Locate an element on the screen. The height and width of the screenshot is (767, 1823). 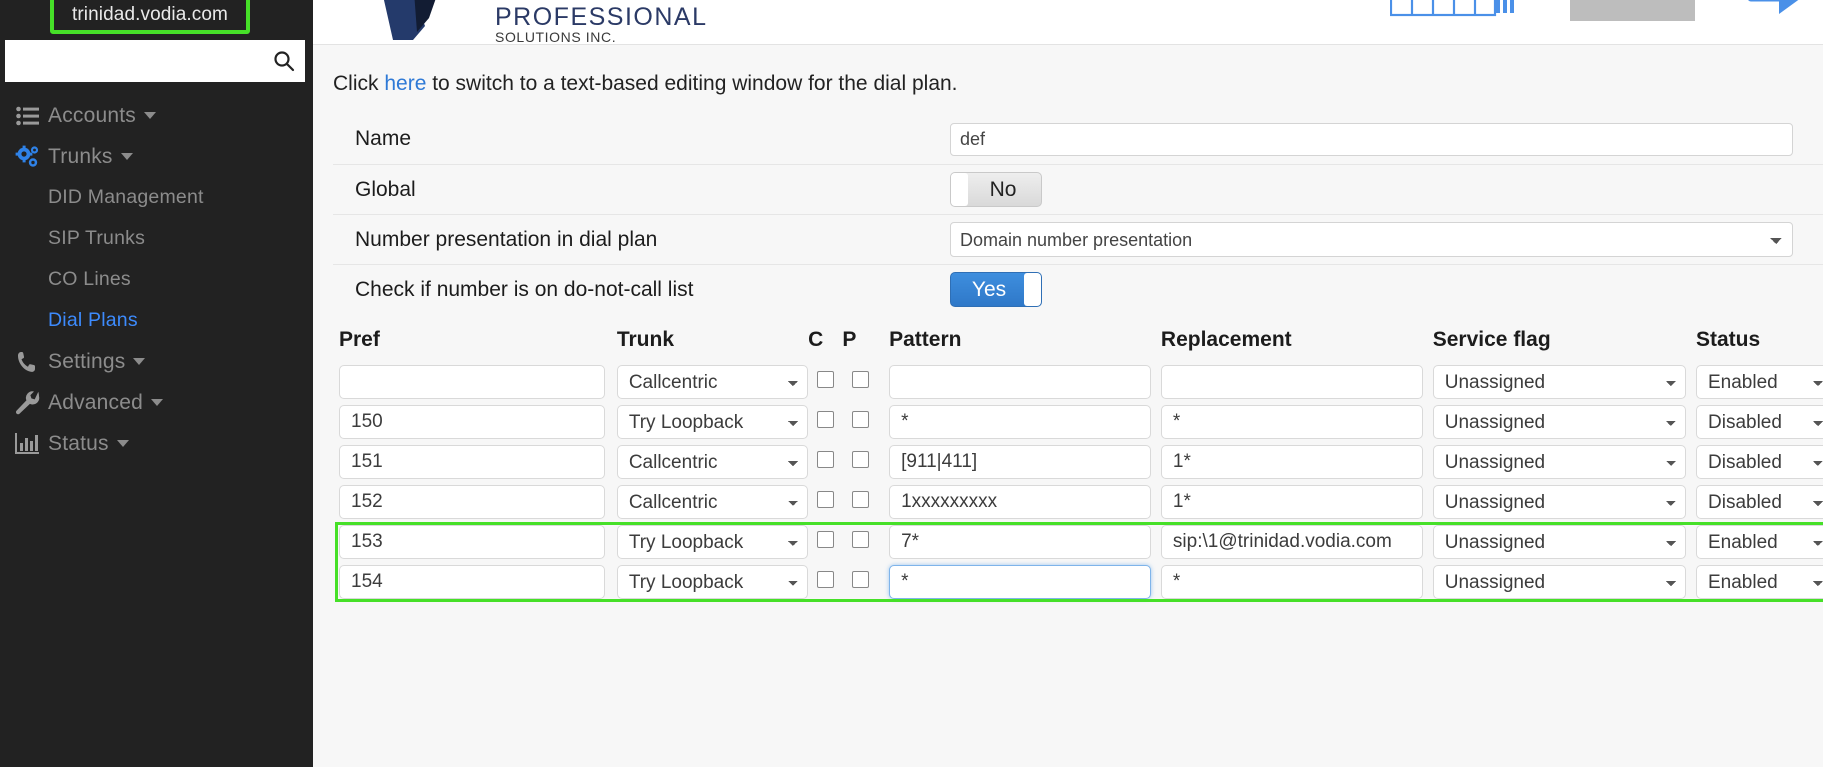
sidebar-item-co-lines: CO Lines is located at coordinates (156, 279).